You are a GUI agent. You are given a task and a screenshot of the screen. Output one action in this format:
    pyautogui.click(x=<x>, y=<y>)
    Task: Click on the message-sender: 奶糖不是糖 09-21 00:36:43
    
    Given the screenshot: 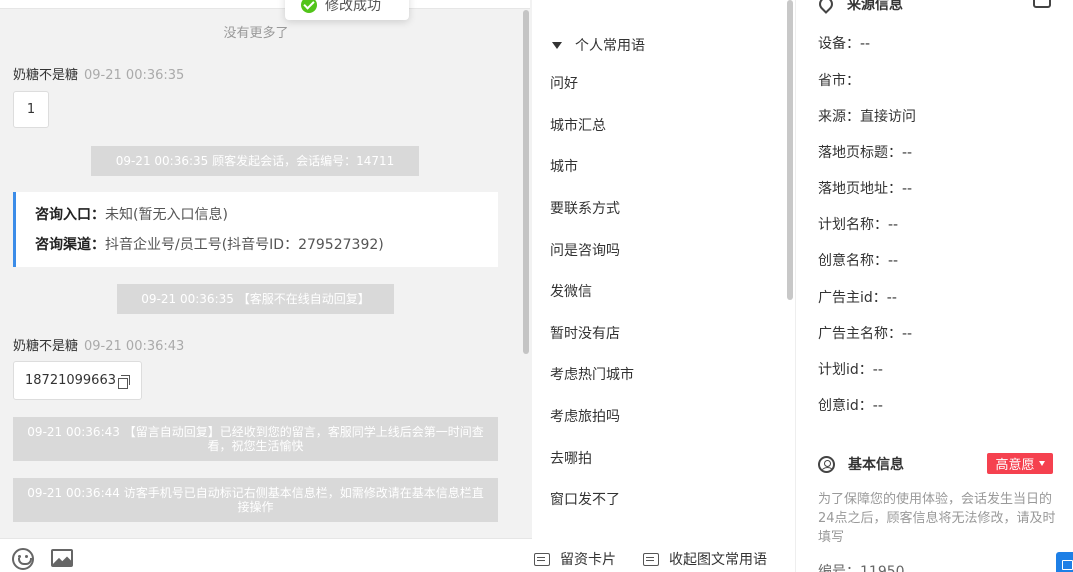 What is the action you would take?
    pyautogui.click(x=98, y=344)
    